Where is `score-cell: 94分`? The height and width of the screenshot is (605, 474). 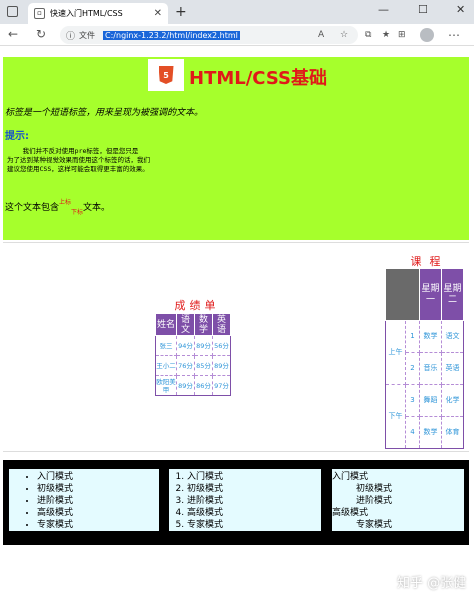 score-cell: 94分 is located at coordinates (185, 345).